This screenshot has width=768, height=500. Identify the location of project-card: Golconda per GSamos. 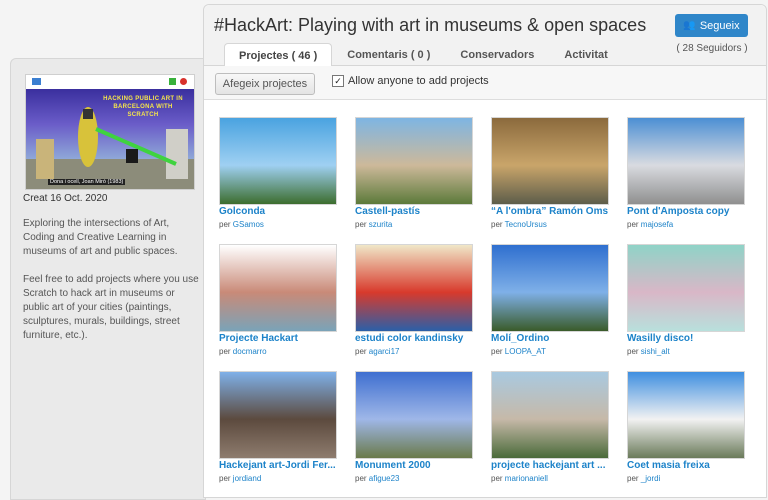
(279, 177).